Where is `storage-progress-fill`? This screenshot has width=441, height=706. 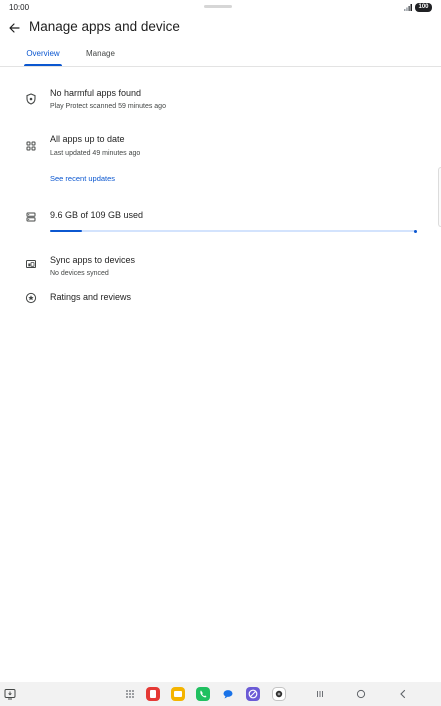
storage-progress-fill is located at coordinates (66, 231).